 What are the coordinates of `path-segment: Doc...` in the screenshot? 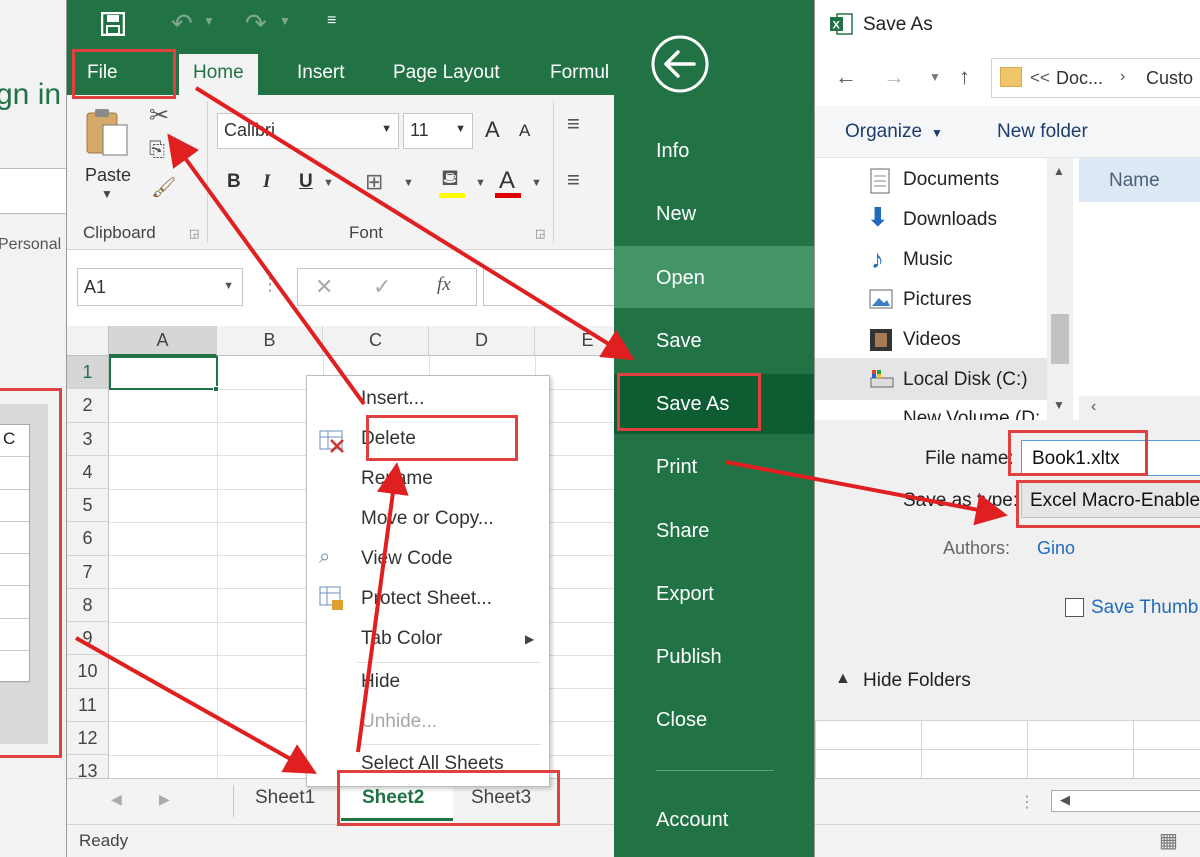 It's located at (1079, 78).